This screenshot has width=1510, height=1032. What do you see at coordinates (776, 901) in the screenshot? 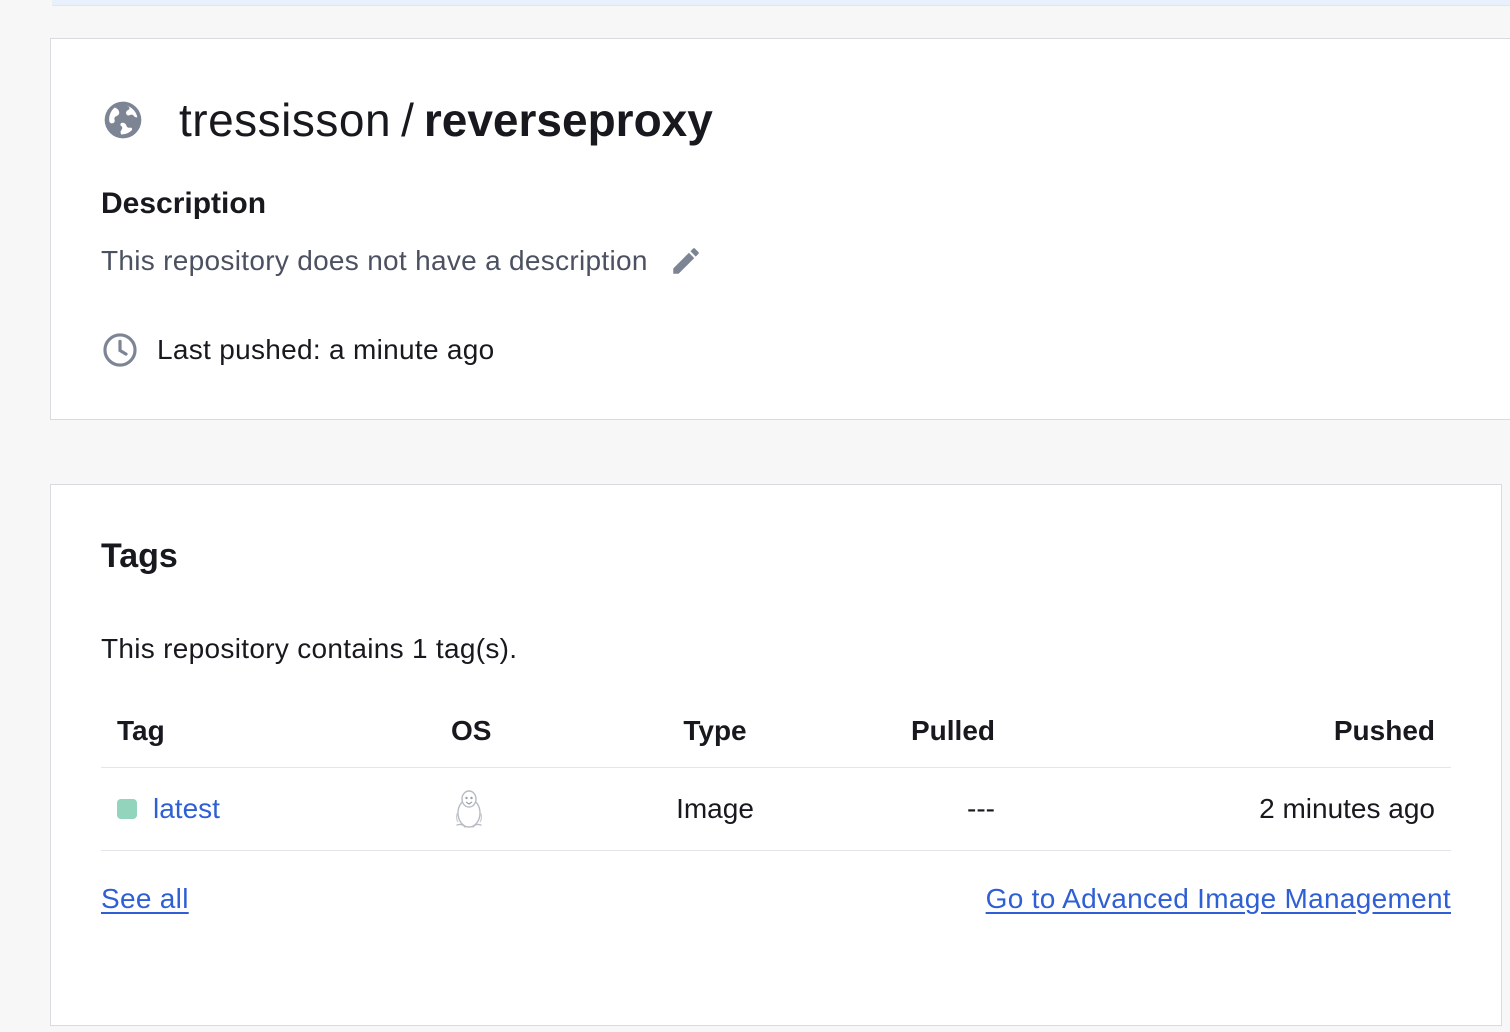
I see `tags-footer-links: See all Go to Advanced Image Management` at bounding box center [776, 901].